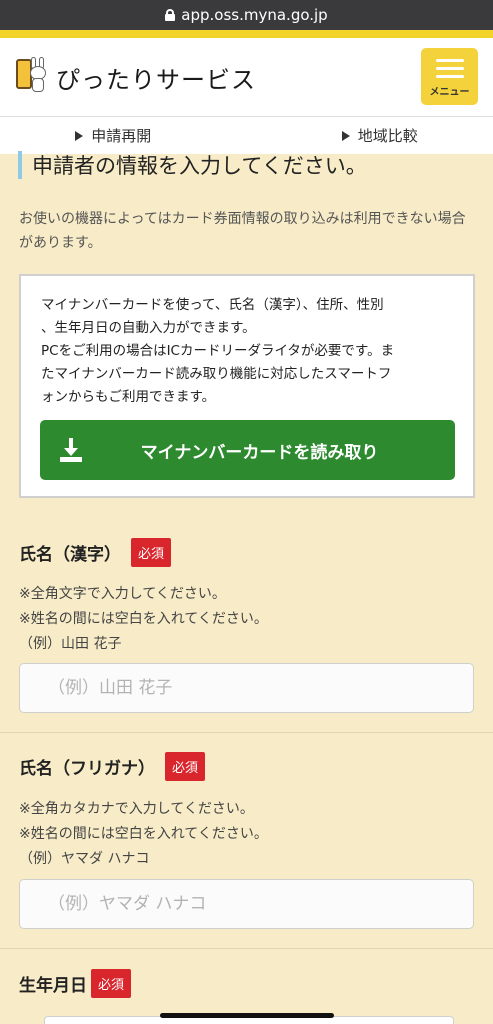  I want to click on site-logo-icon, so click(32, 77).